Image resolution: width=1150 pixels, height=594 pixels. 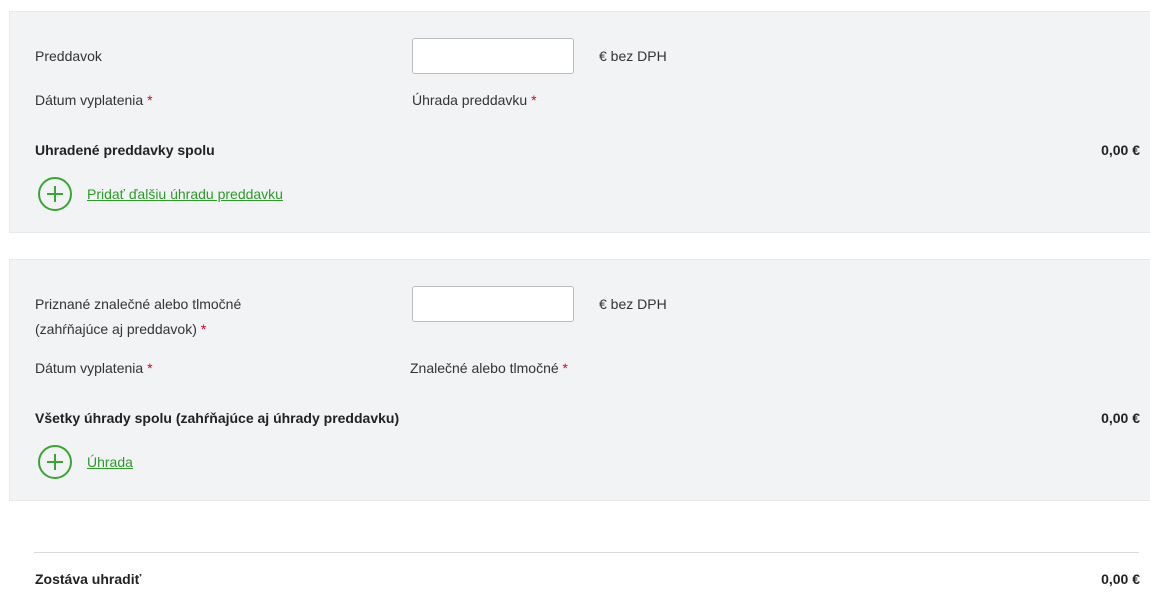 What do you see at coordinates (125, 150) in the screenshot?
I see `advance-total-label: Uhradené preddavky spolu` at bounding box center [125, 150].